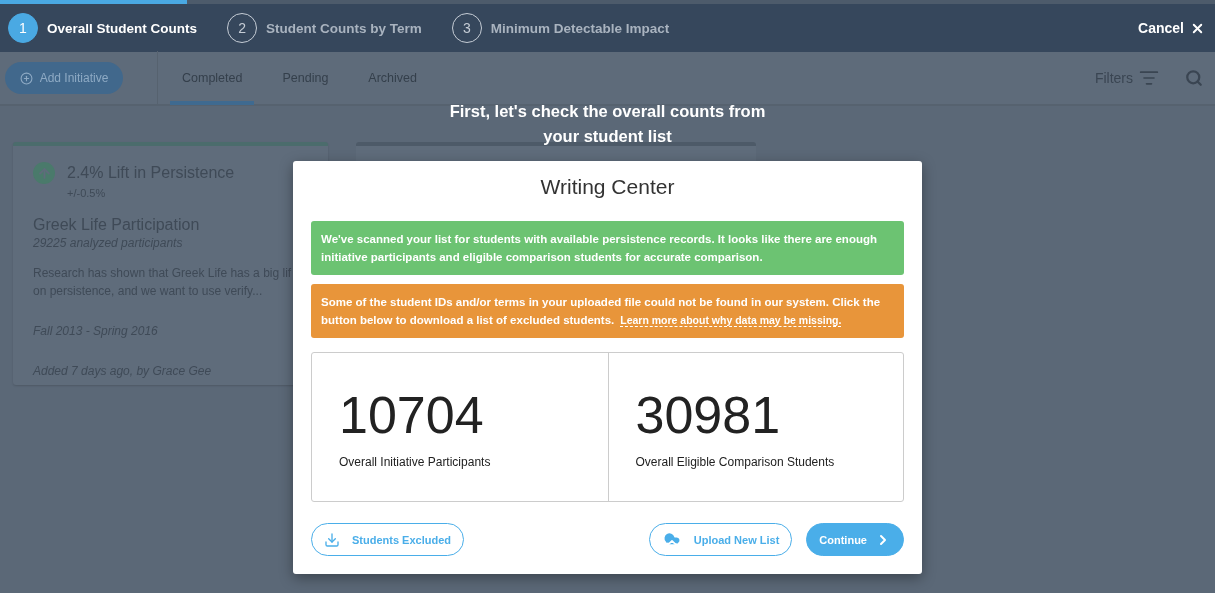  I want to click on stat-label: Overall Initiative Participants, so click(415, 462).